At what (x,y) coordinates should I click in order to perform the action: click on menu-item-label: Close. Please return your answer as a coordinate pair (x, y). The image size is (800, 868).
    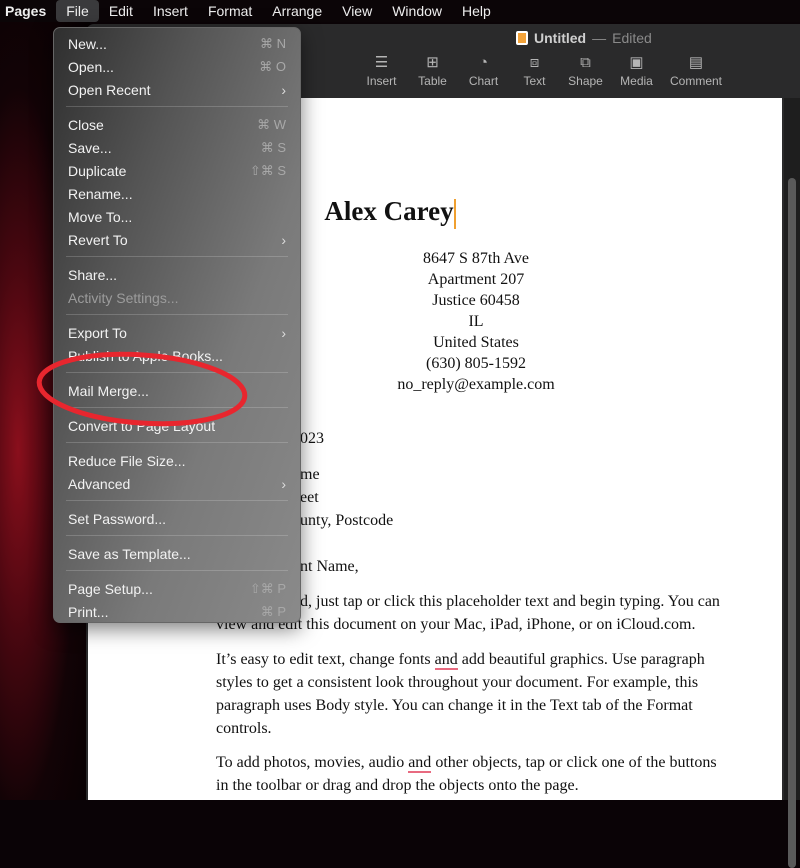
    Looking at the image, I should click on (86, 124).